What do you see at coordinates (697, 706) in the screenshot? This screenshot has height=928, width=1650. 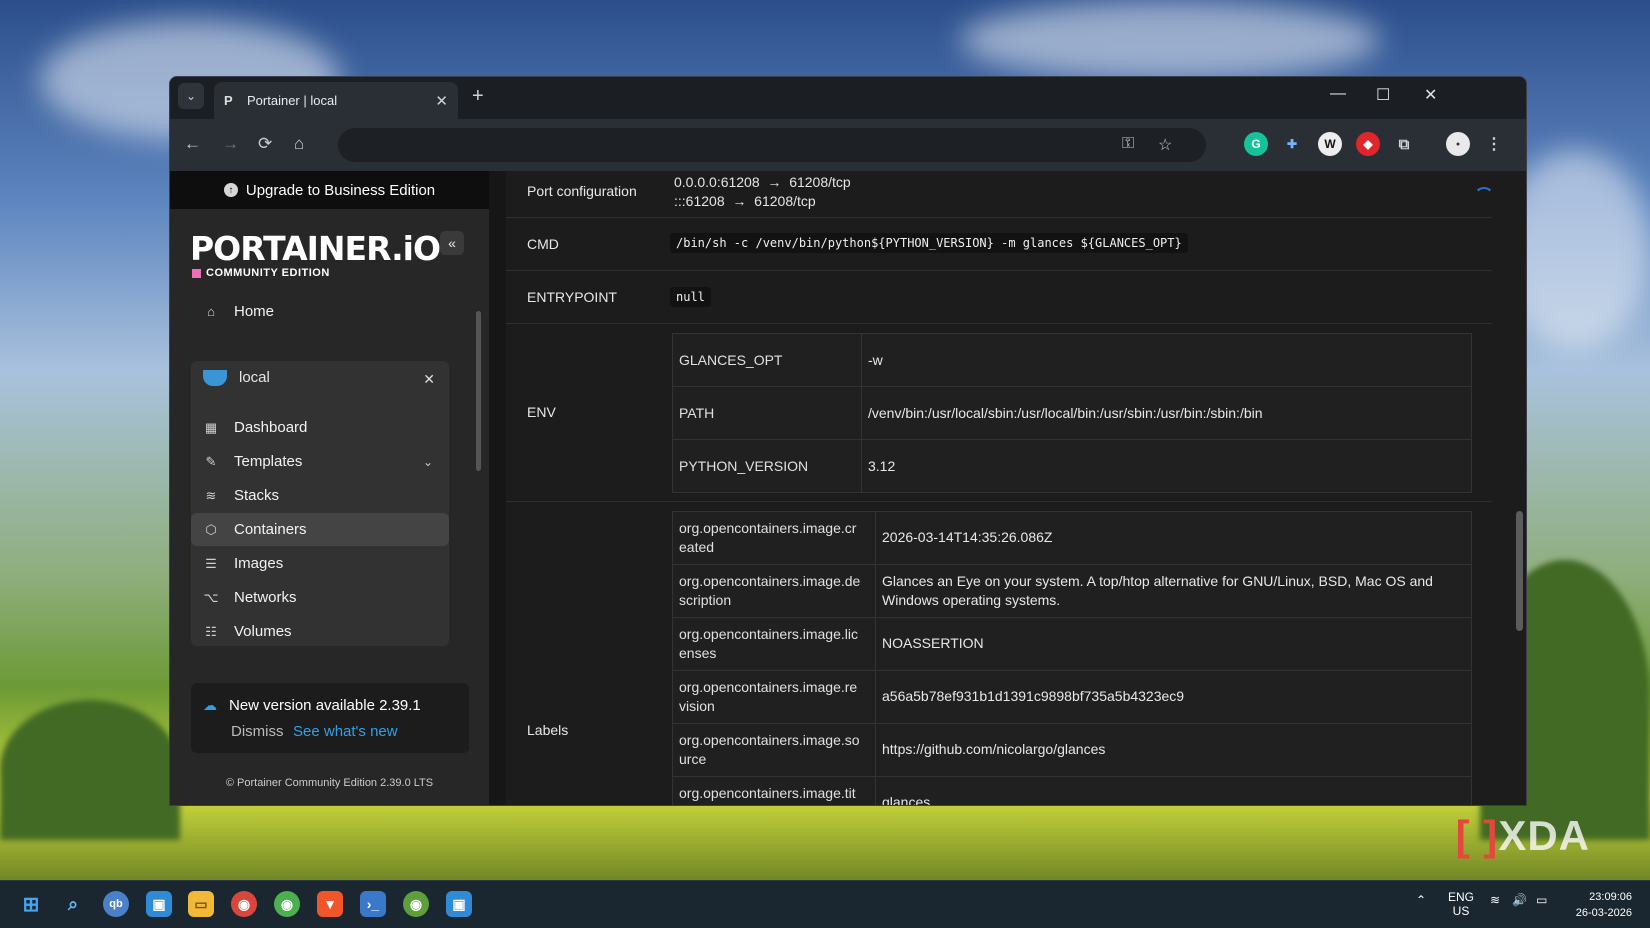 I see `label-key-line2: vision` at bounding box center [697, 706].